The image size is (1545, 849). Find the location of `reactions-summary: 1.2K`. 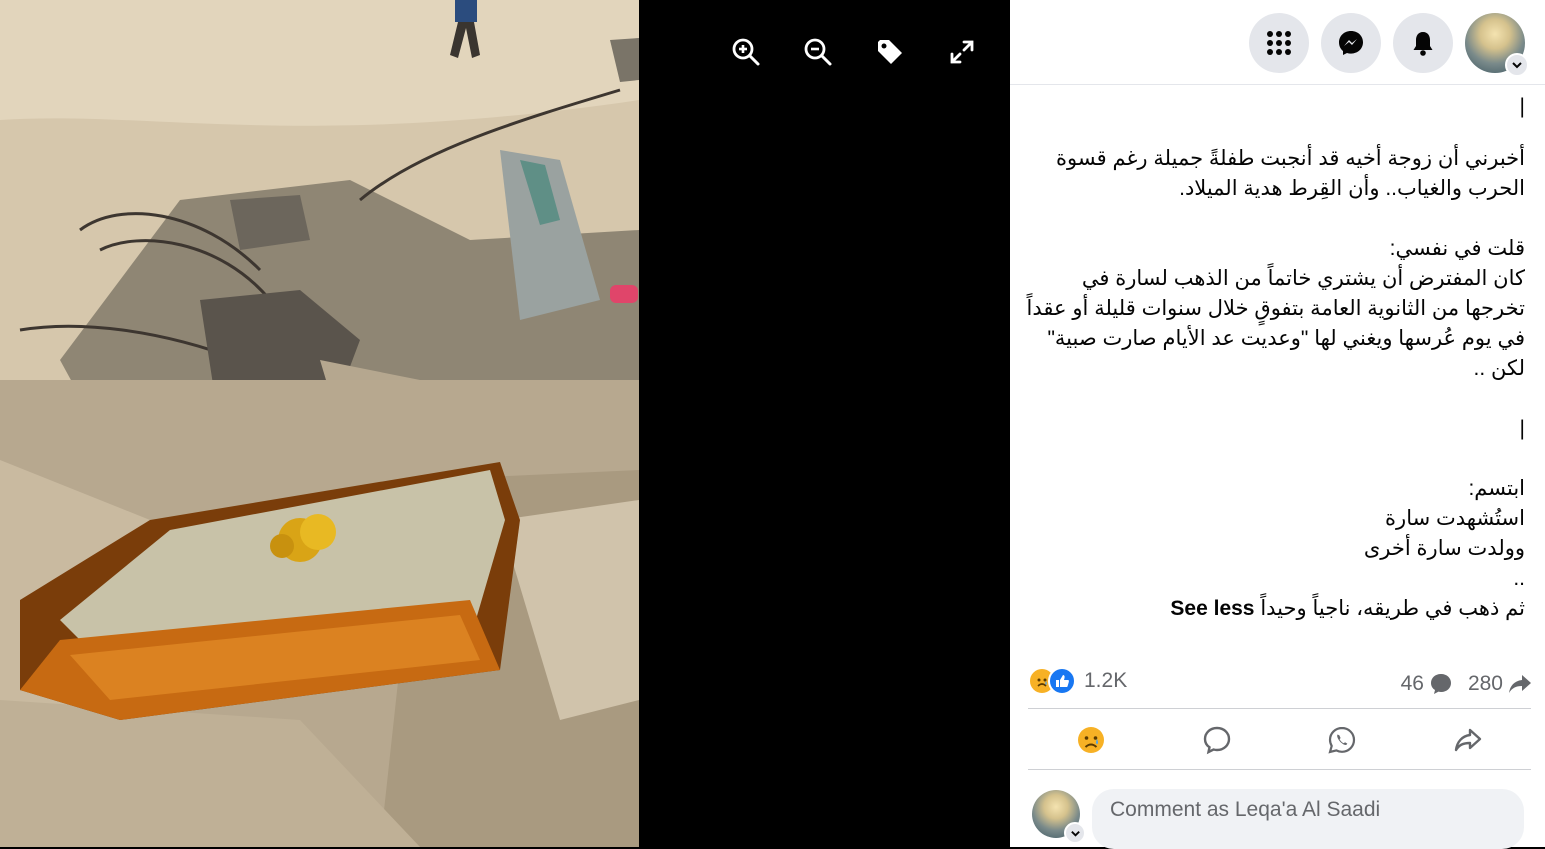

reactions-summary: 1.2K is located at coordinates (1077, 681).